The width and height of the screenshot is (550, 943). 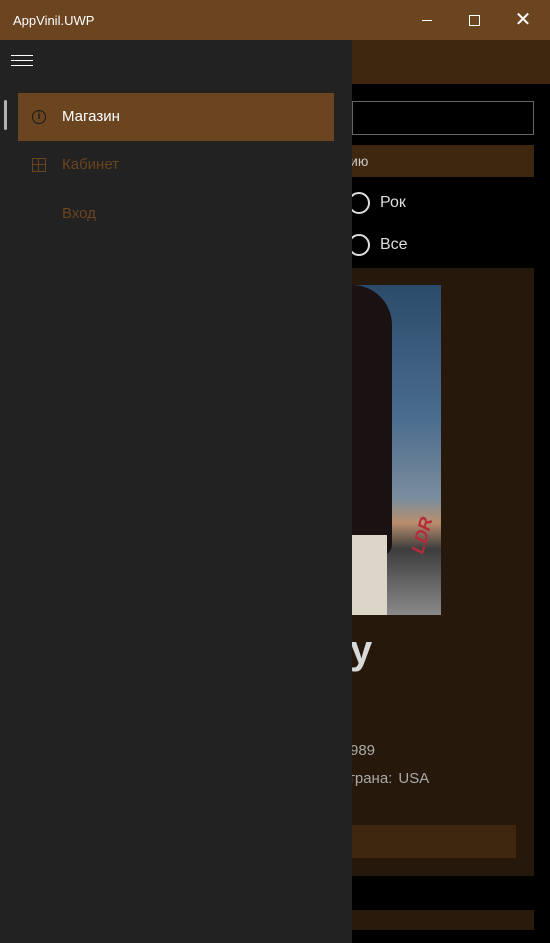 I want to click on nav-item-login: Вход, so click(x=176, y=214).